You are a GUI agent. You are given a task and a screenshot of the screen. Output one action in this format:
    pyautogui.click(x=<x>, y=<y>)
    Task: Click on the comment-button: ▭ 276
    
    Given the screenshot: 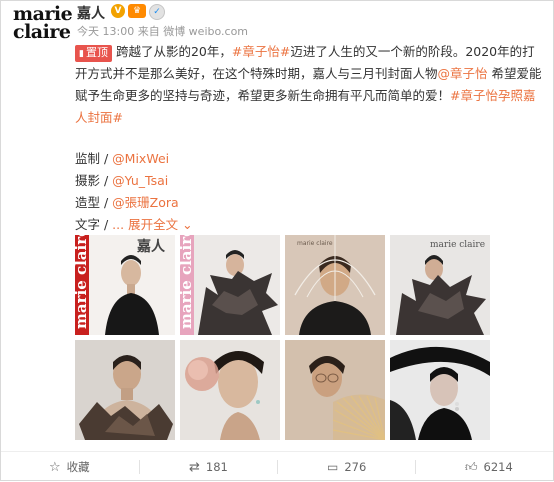 What is the action you would take?
    pyautogui.click(x=346, y=467)
    